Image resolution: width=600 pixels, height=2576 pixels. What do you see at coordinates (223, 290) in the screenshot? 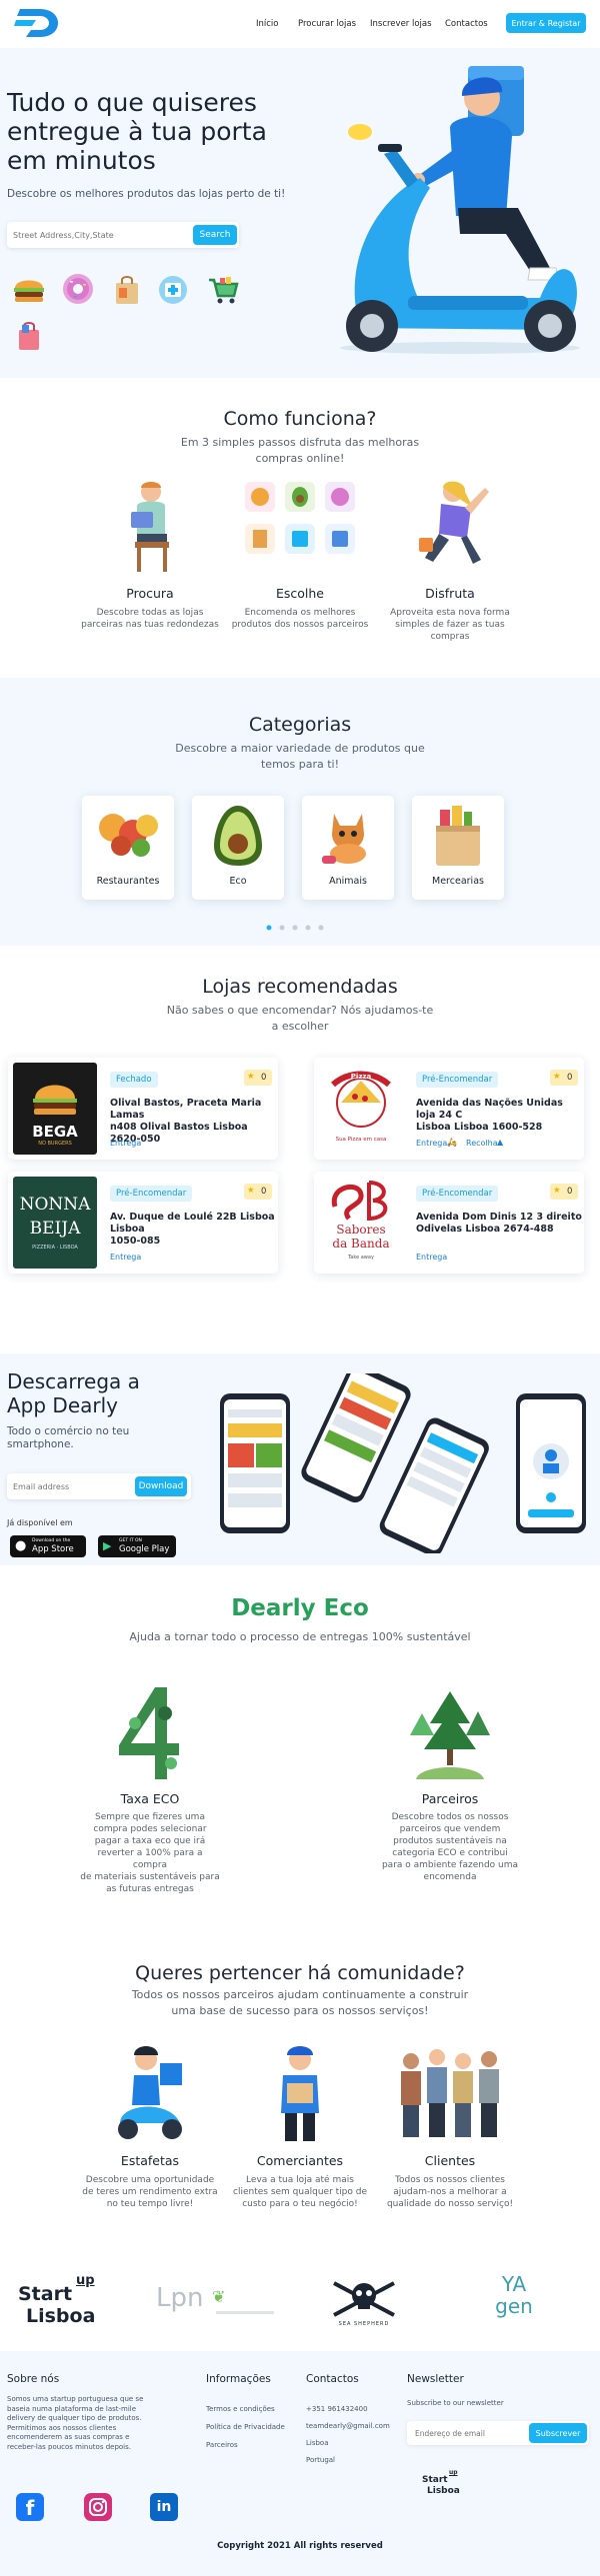
I see `shopping-cart-icon` at bounding box center [223, 290].